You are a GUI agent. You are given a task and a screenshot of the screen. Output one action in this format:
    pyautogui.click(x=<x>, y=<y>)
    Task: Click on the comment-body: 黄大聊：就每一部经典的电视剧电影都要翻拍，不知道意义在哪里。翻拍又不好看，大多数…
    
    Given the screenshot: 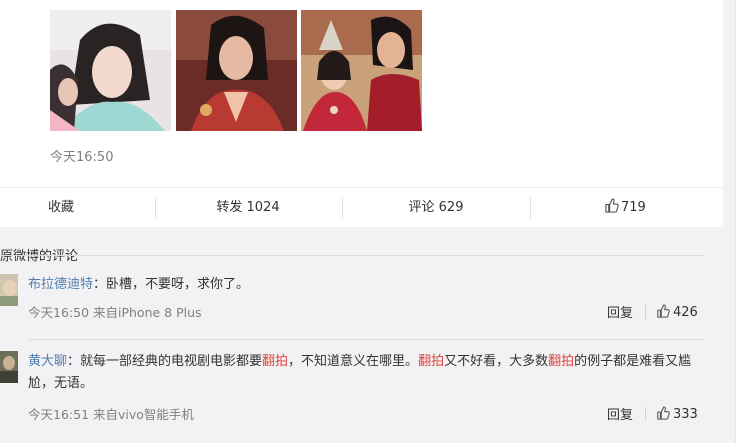 What is the action you would take?
    pyautogui.click(x=368, y=373)
    